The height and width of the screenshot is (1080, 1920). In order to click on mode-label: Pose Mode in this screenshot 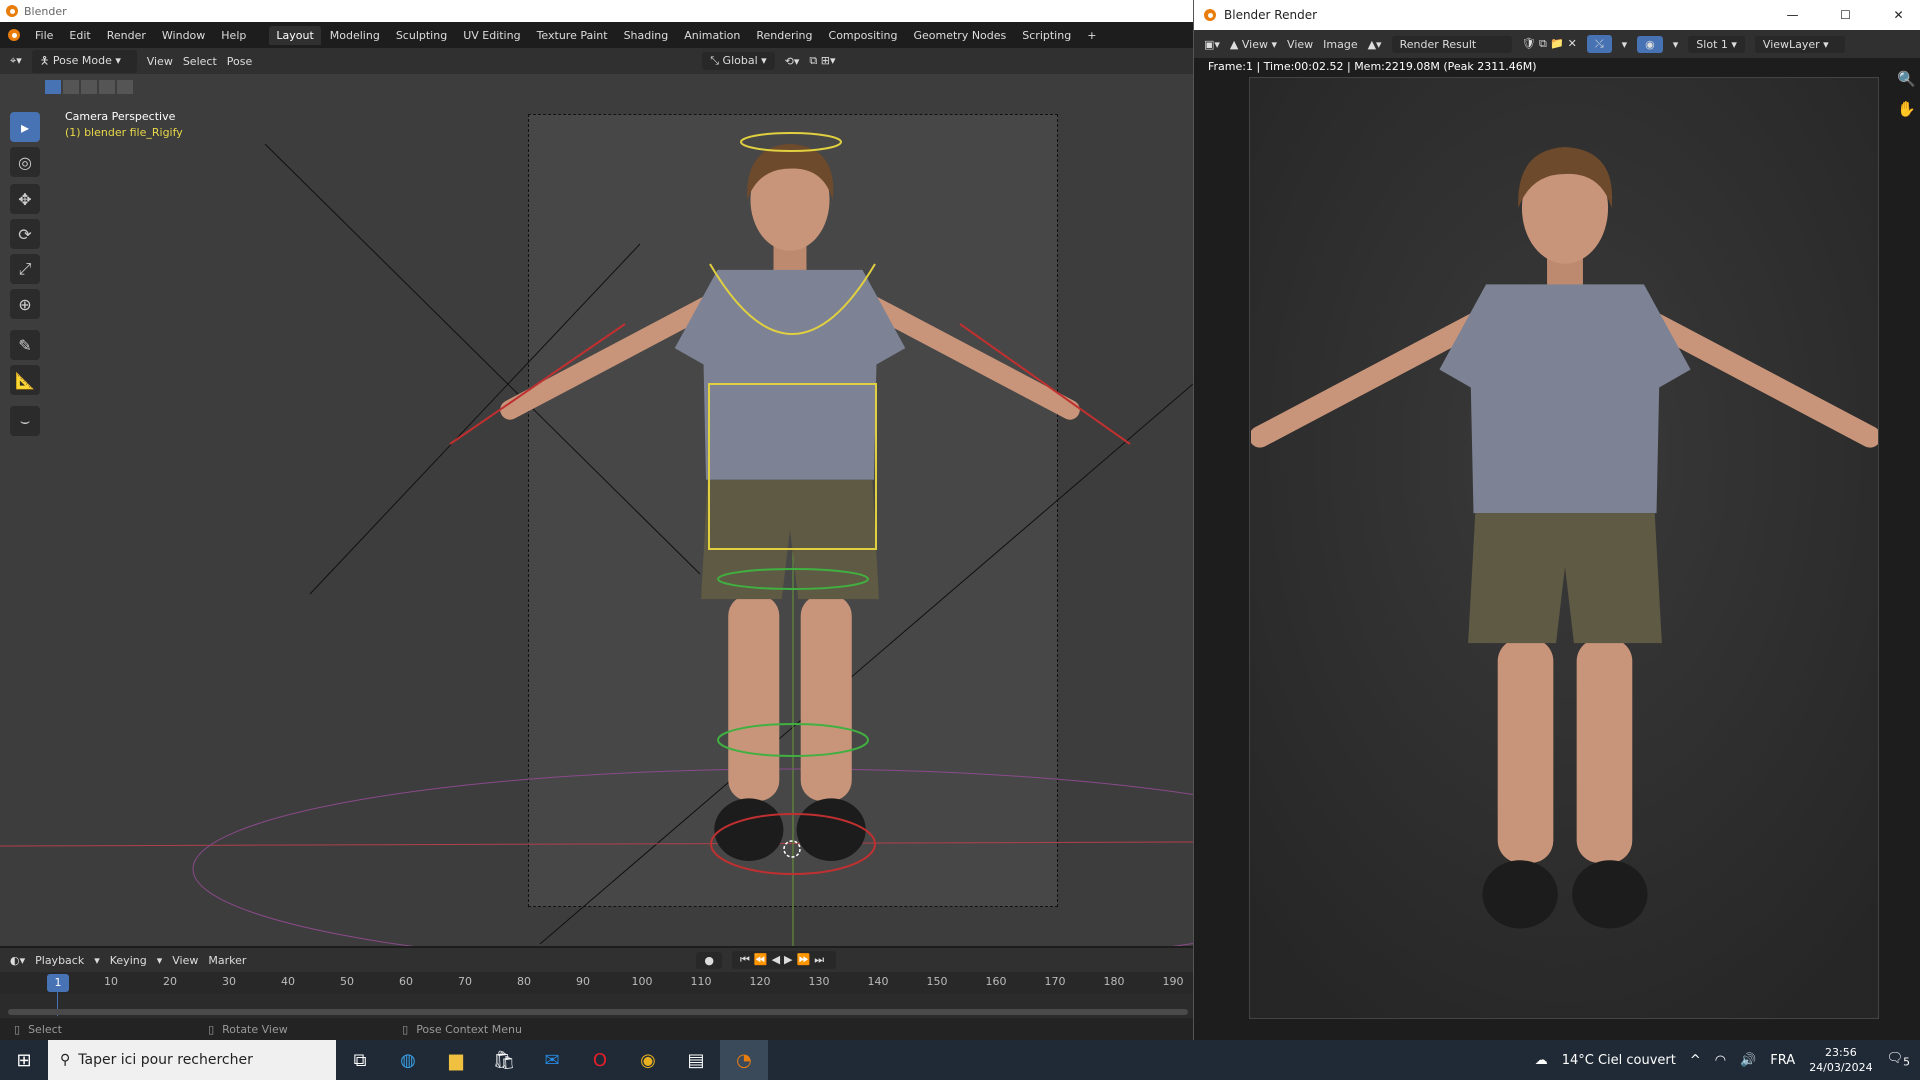, I will do `click(82, 60)`.